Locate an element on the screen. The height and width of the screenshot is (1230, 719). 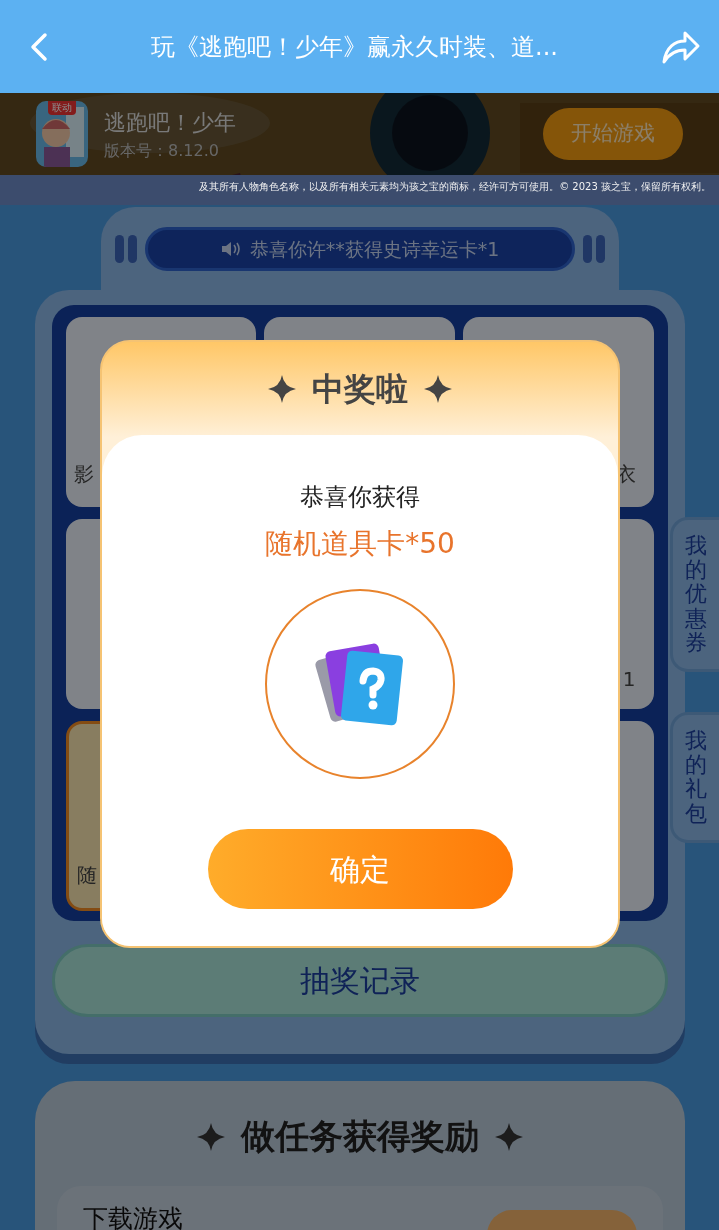
section-title: 做任务获得奖励 is located at coordinates (359, 1136).